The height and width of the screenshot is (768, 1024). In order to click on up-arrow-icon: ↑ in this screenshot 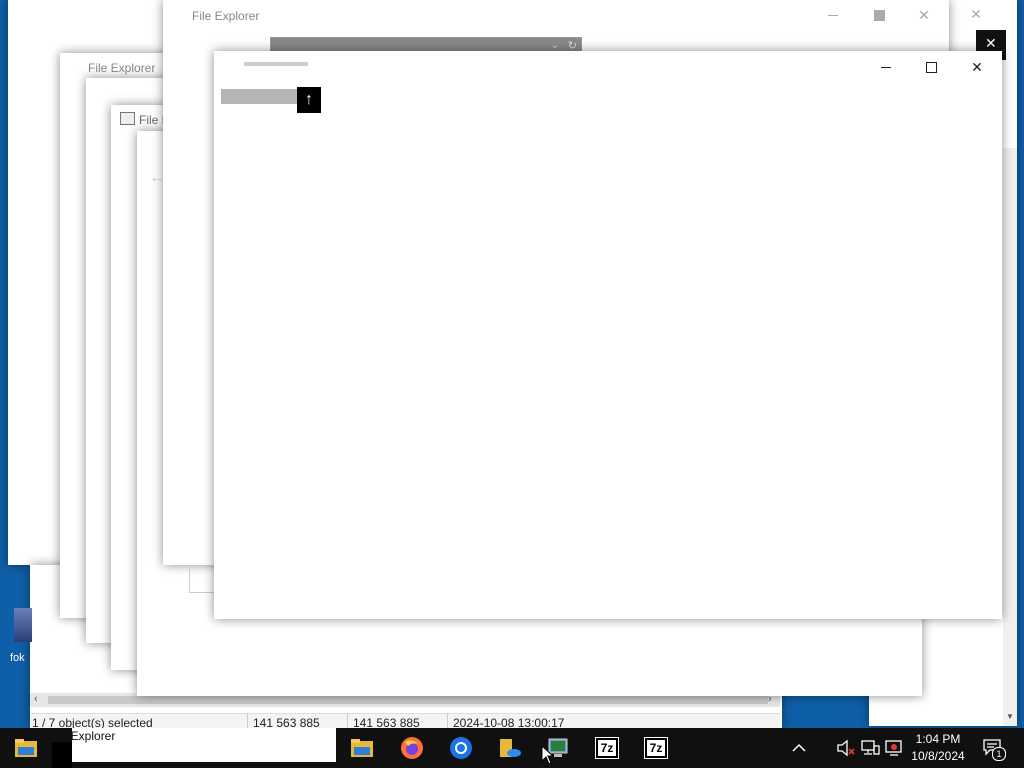, I will do `click(309, 99)`.